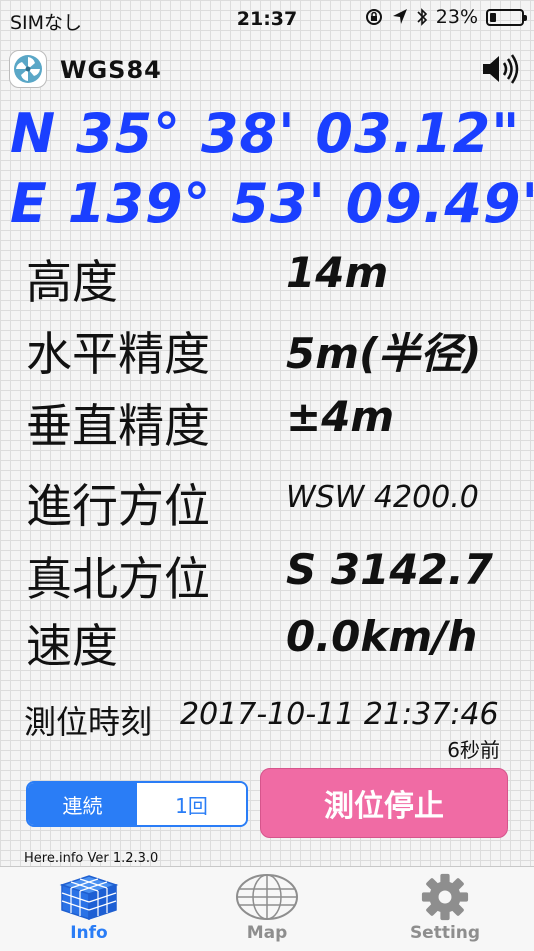 The height and width of the screenshot is (951, 534). Describe the element at coordinates (473, 750) in the screenshot. I see `fix-age-label: 6秒前` at that location.